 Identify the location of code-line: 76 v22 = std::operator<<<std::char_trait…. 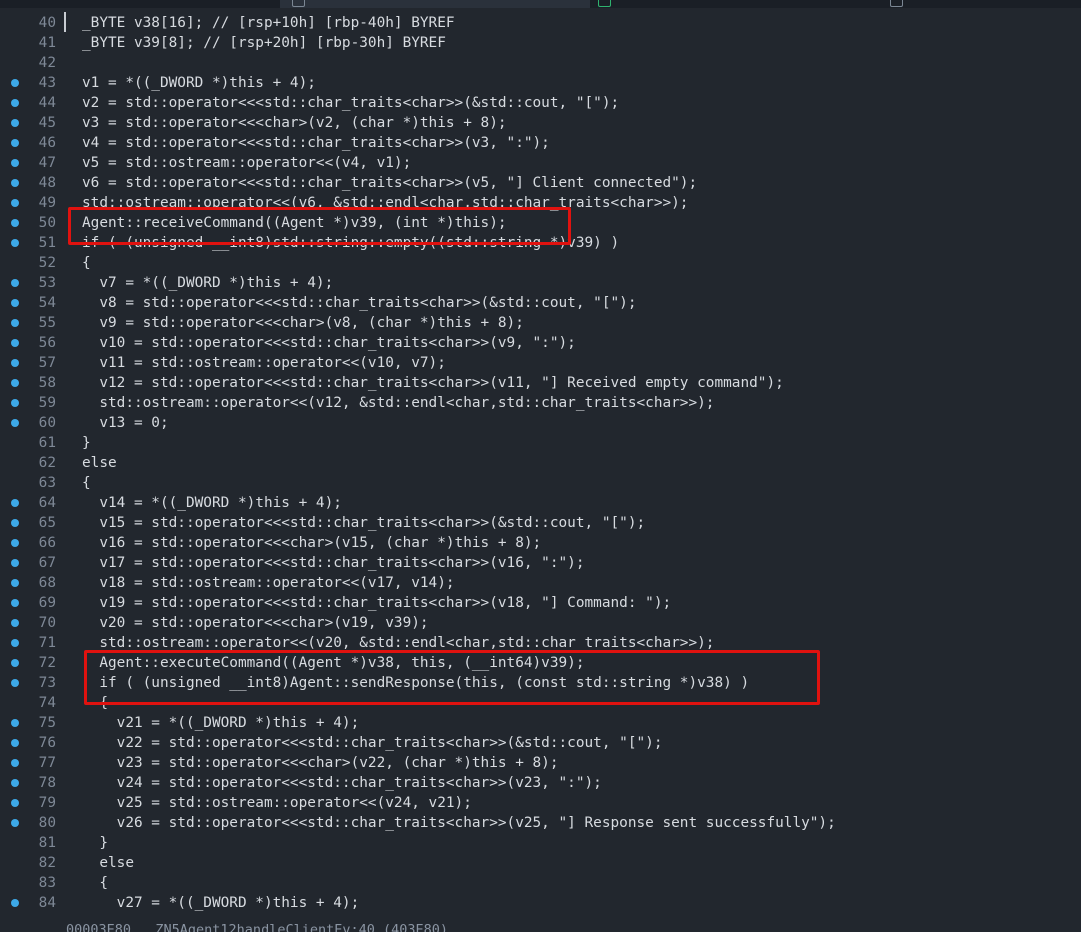
(540, 743).